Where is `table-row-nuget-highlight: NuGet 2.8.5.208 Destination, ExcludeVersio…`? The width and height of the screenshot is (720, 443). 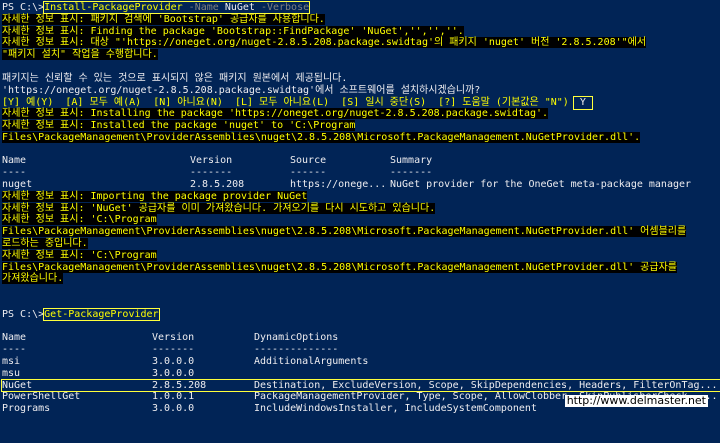
table-row-nuget-highlight: NuGet 2.8.5.208 Destination, ExcludeVersio… is located at coordinates (360, 385).